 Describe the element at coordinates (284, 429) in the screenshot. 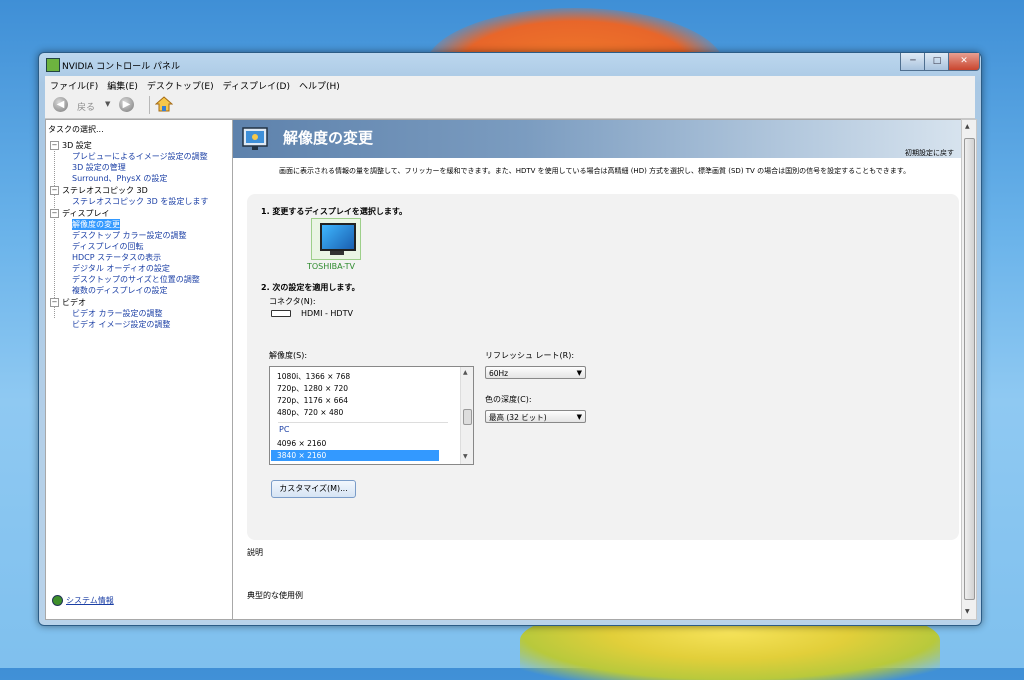

I see `list-group-pc: PC` at that location.